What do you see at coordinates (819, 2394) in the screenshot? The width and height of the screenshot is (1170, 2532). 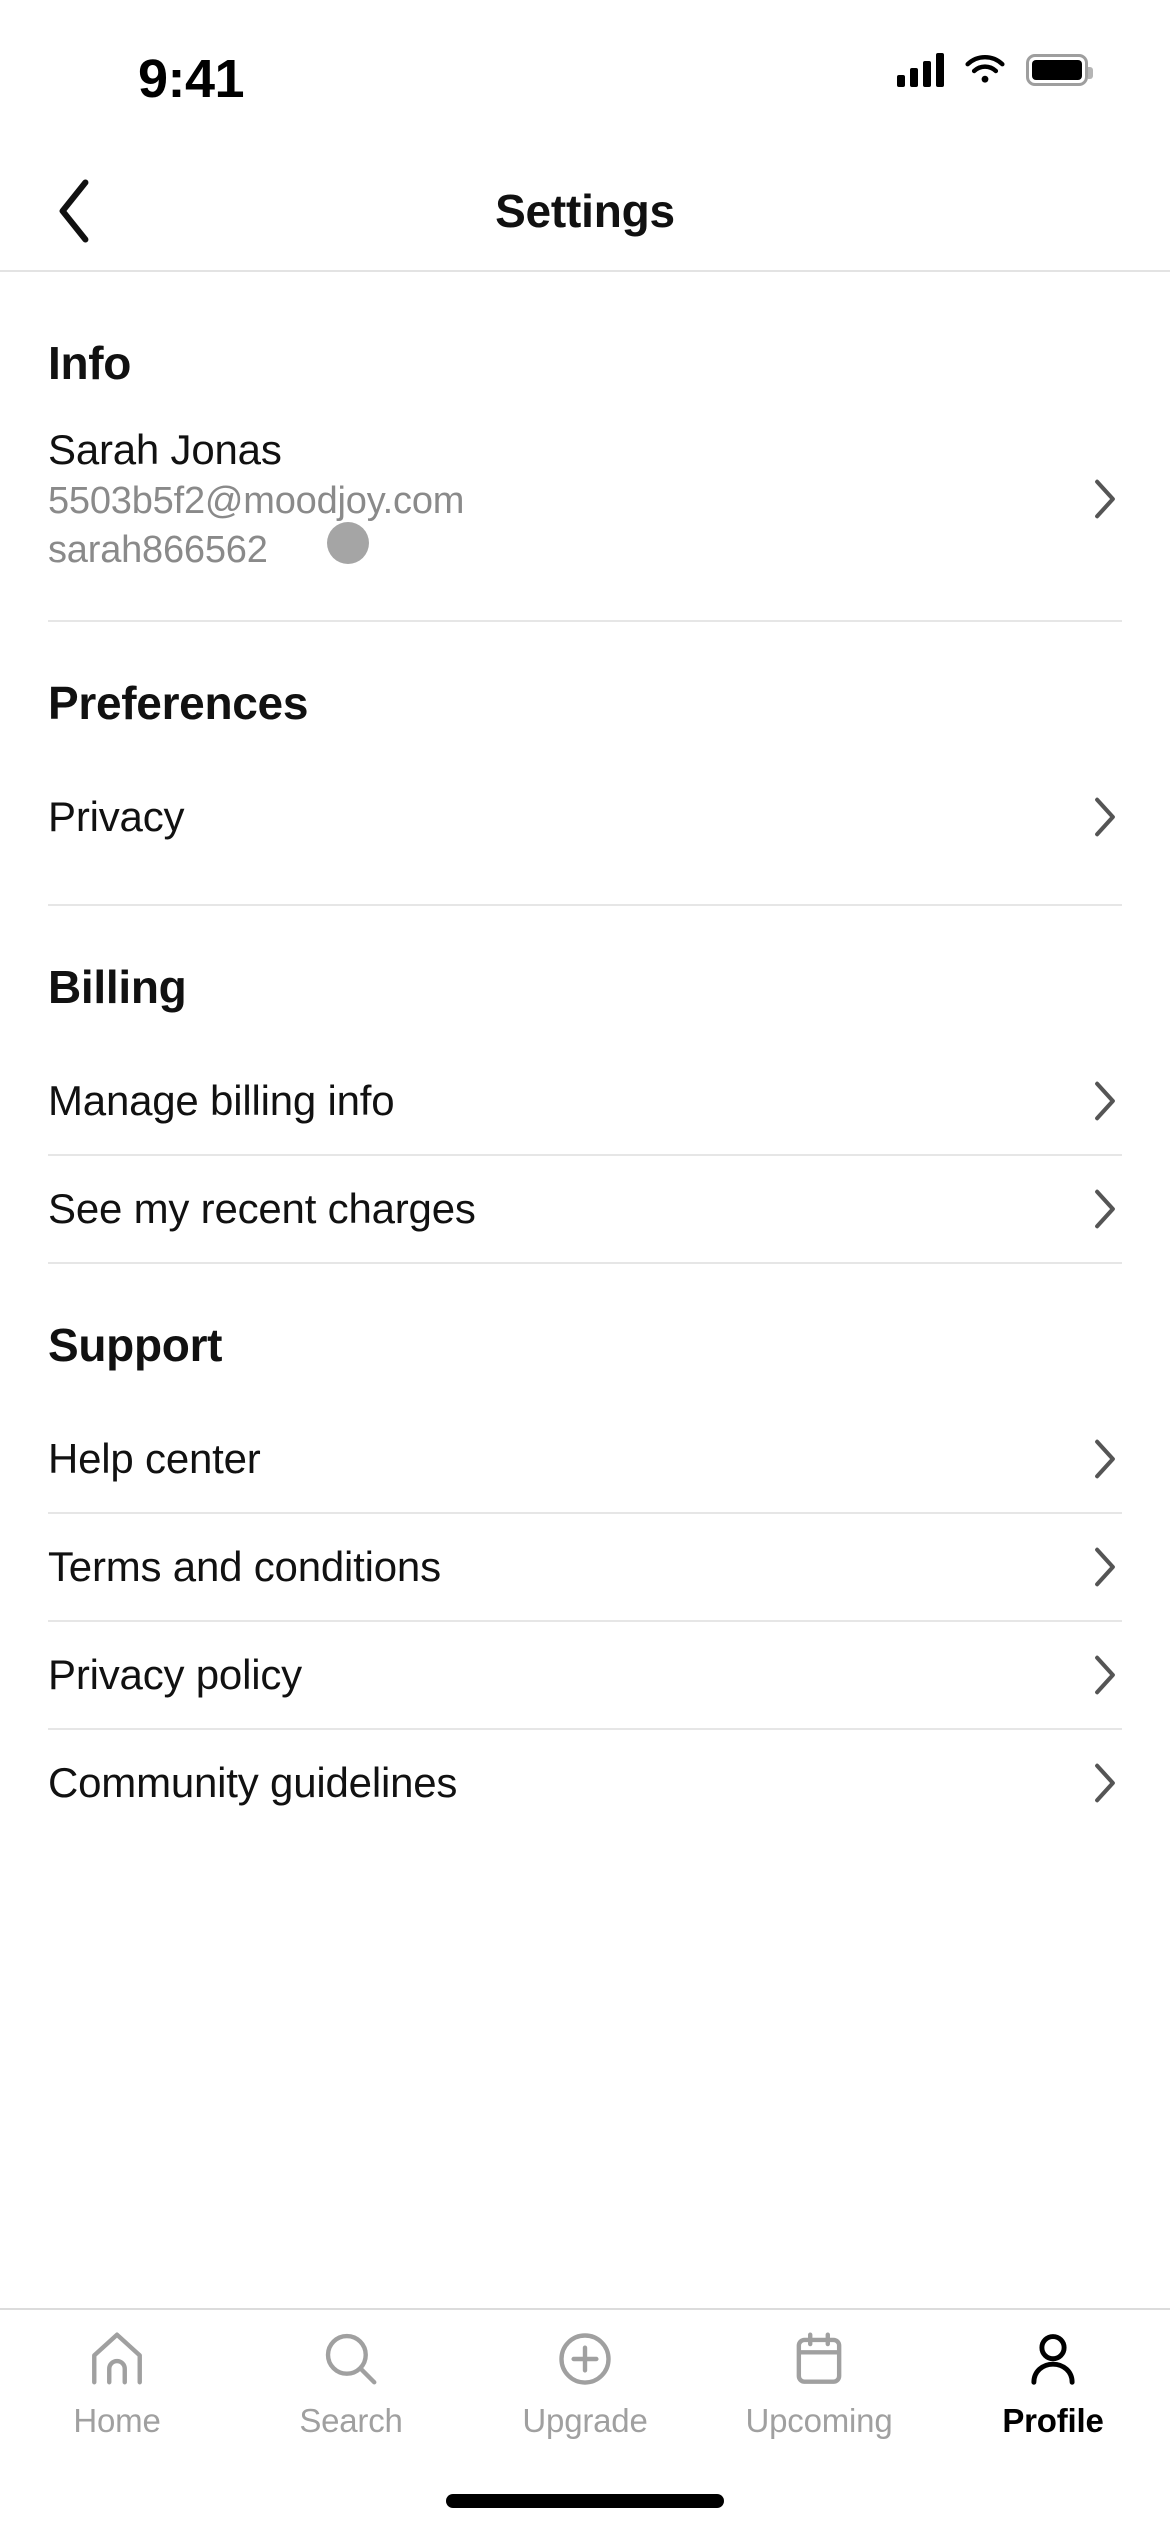 I see `tab-upcoming: Upcoming` at bounding box center [819, 2394].